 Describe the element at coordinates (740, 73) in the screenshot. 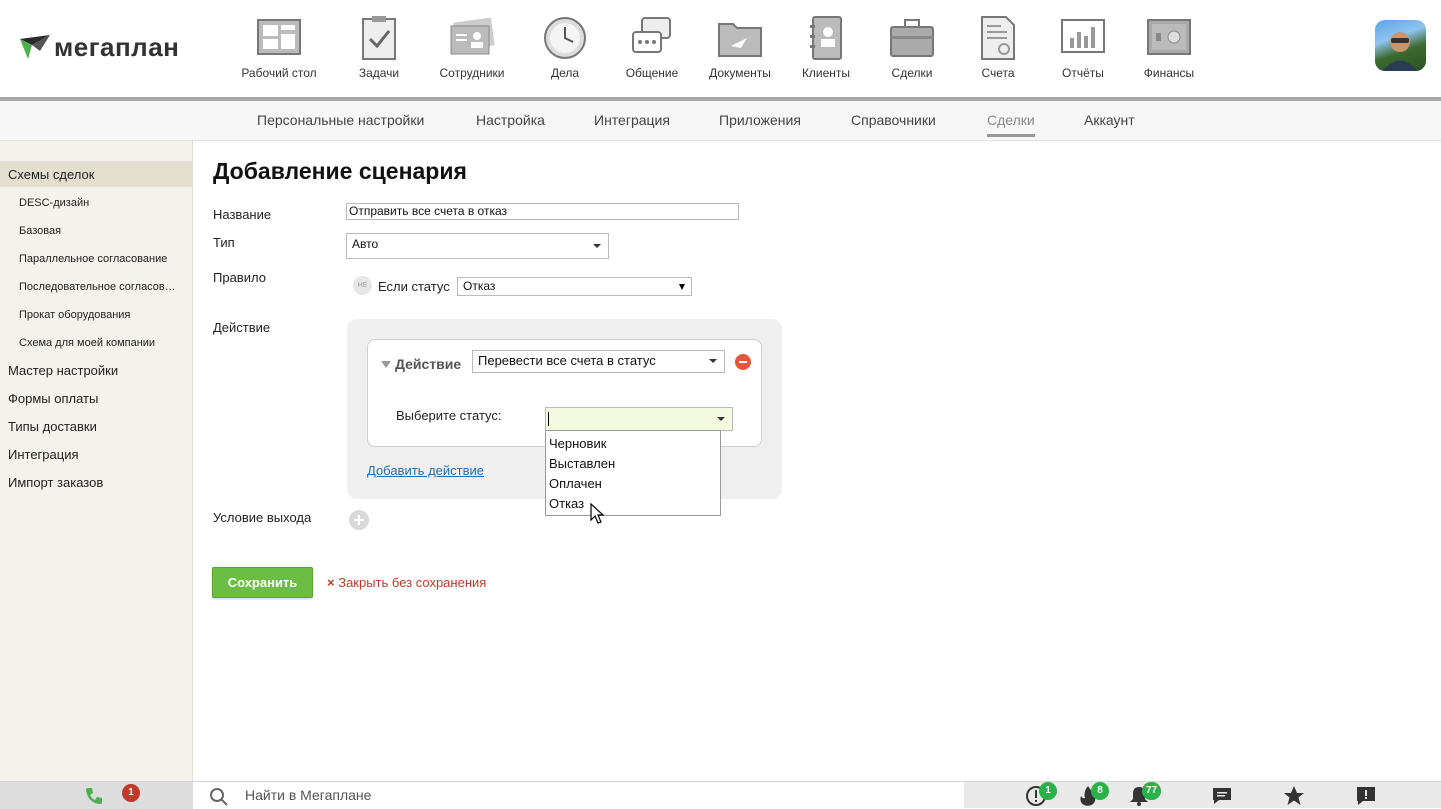

I see `nav-label: Документы` at that location.